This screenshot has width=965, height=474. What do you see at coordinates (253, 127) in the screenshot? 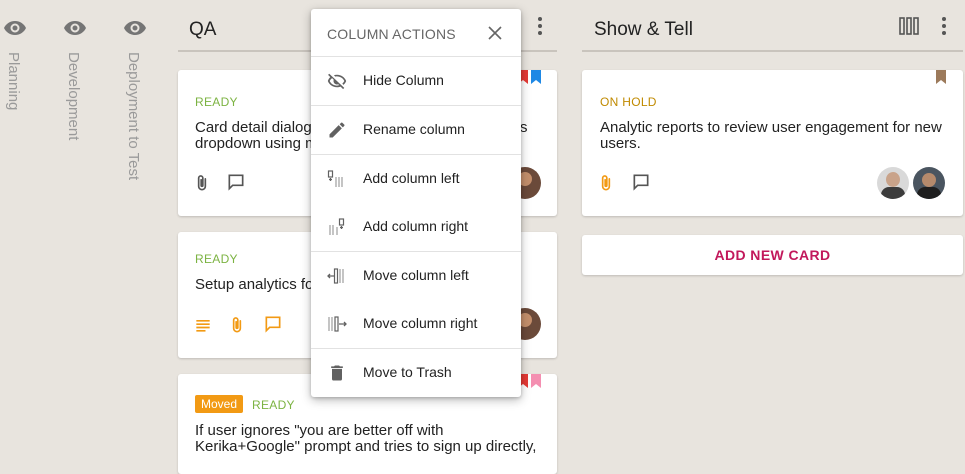
I see `card-text-line: Card detail dialog` at bounding box center [253, 127].